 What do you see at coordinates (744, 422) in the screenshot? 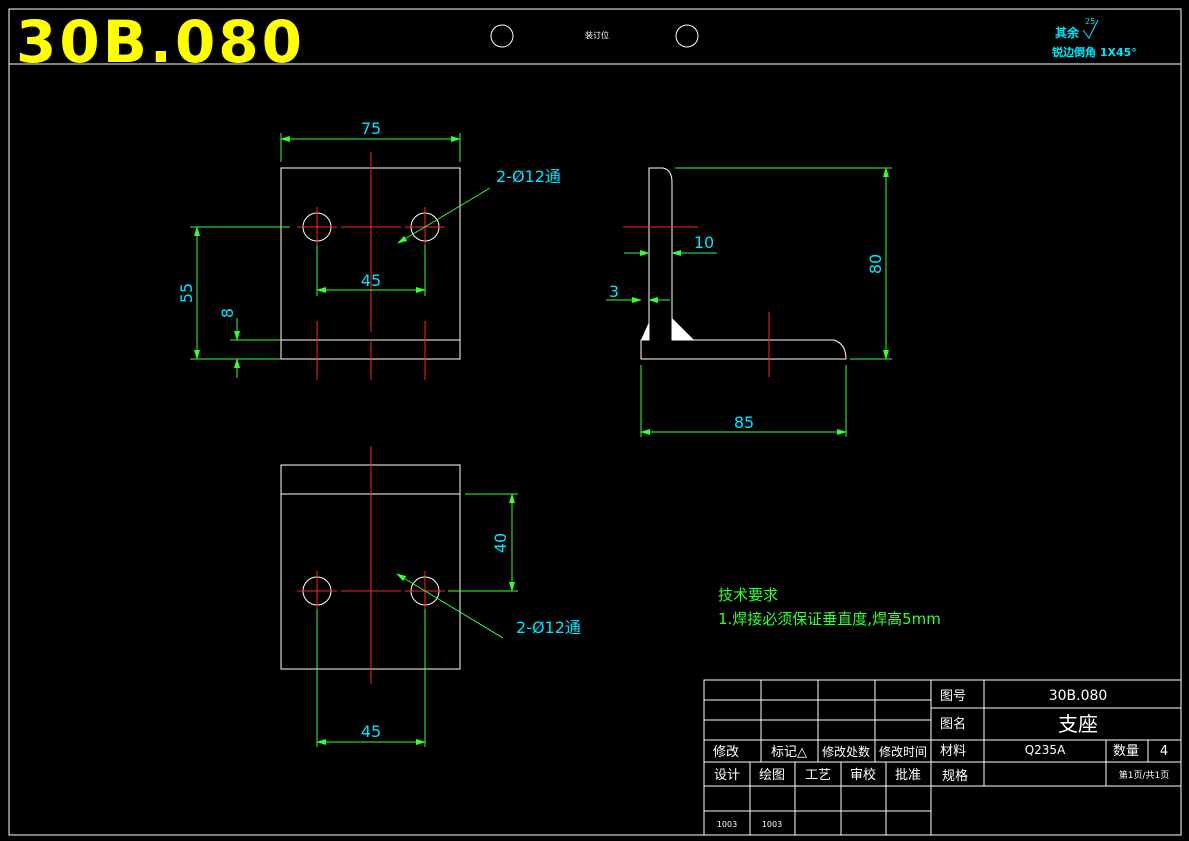
I see `side-dim-85: 85` at bounding box center [744, 422].